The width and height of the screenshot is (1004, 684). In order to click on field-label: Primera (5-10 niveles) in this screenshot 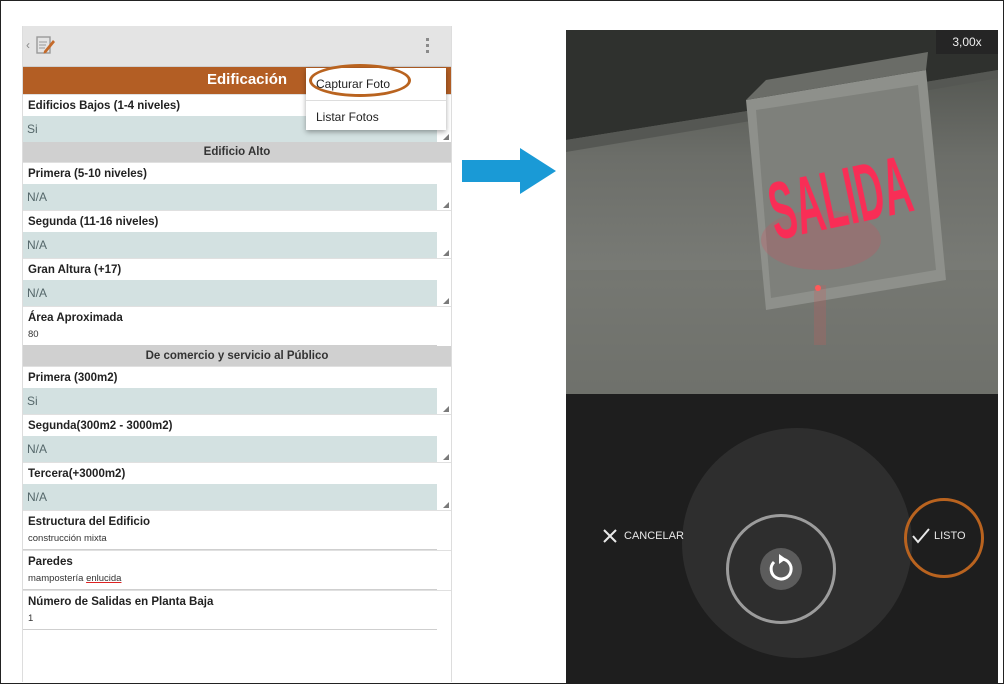, I will do `click(237, 173)`.